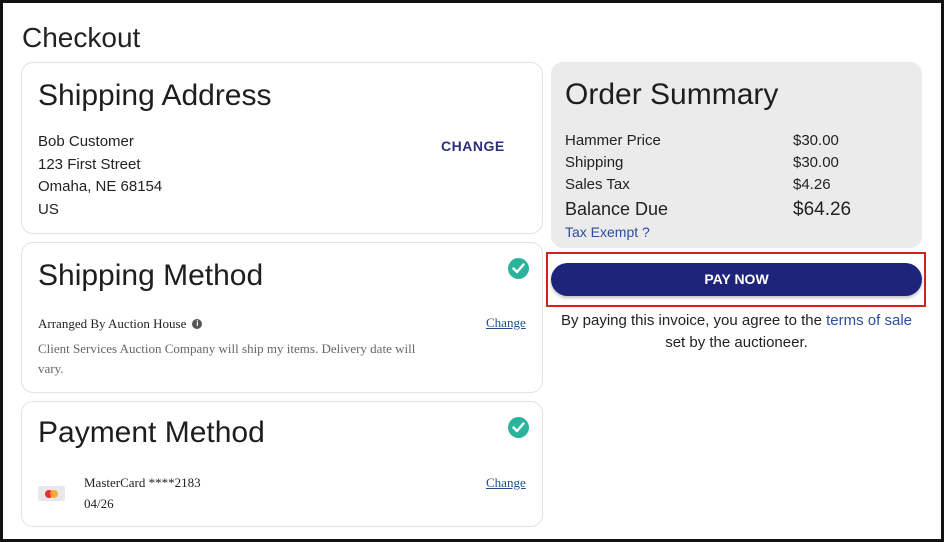 This screenshot has height=542, width=944. What do you see at coordinates (672, 94) in the screenshot?
I see `order-summary-heading: Order Summary` at bounding box center [672, 94].